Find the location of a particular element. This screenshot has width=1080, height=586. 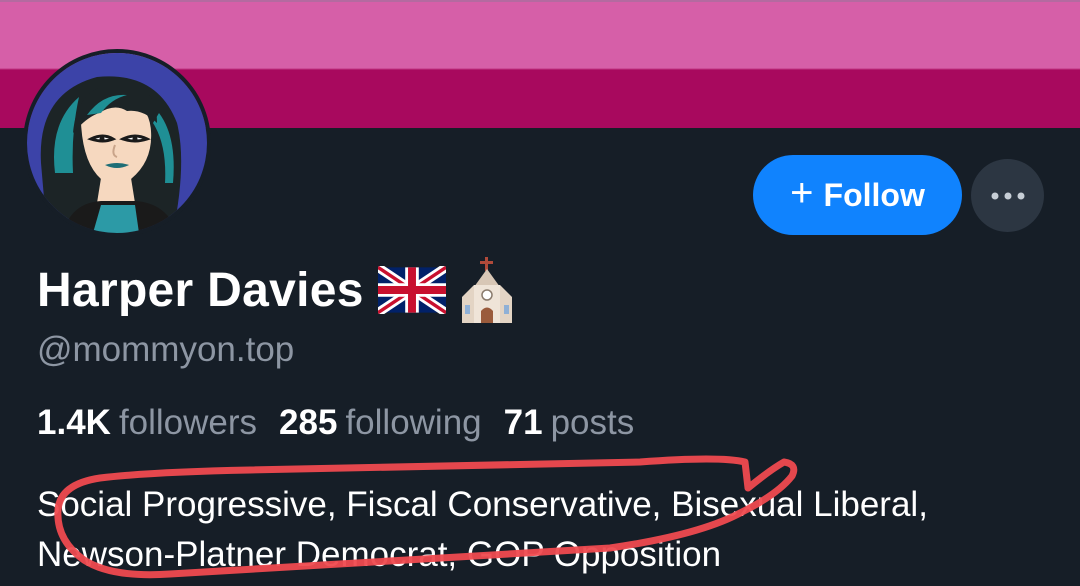

name-row: Harper Davies is located at coordinates (275, 290).